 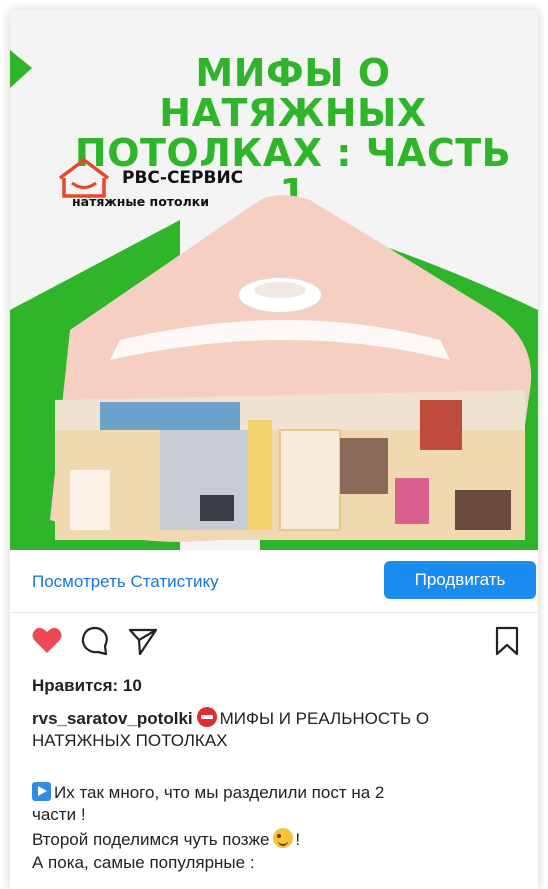 I want to click on heart-icon, so click(x=47, y=640).